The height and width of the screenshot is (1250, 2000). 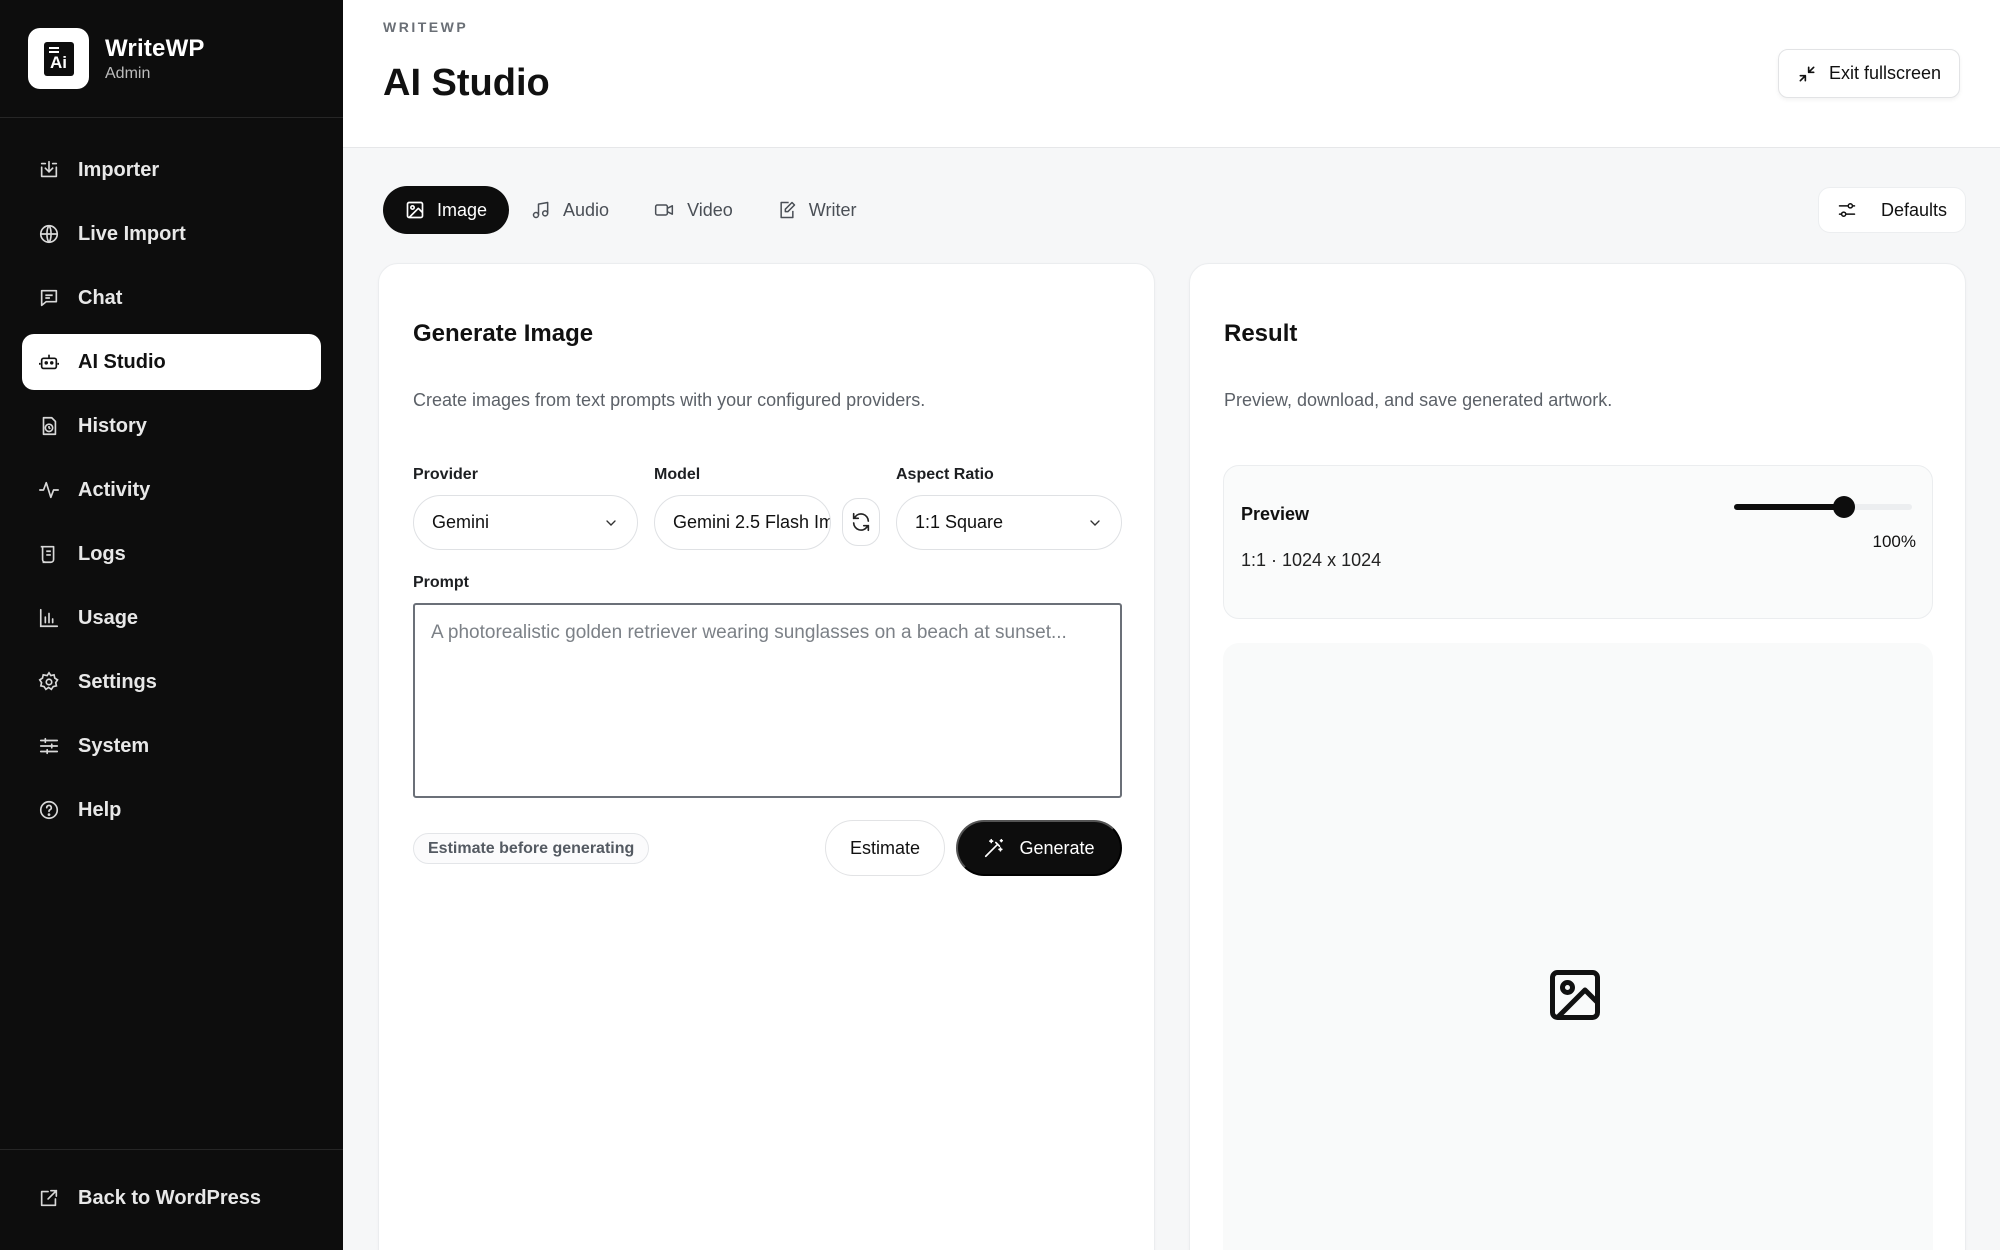 What do you see at coordinates (540, 210) in the screenshot?
I see `music-icon` at bounding box center [540, 210].